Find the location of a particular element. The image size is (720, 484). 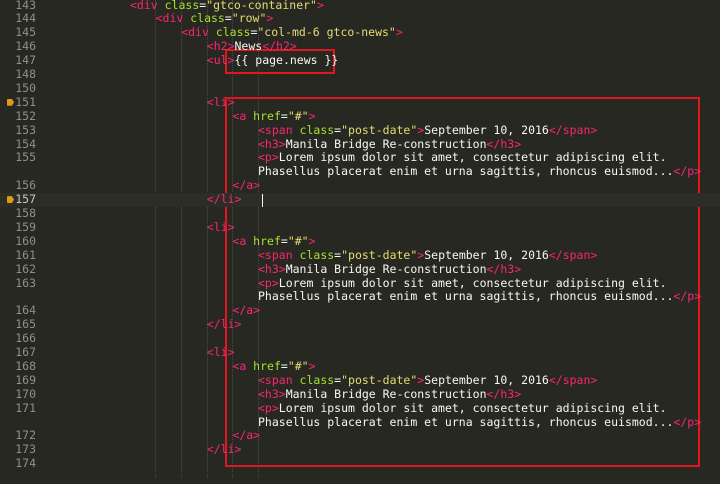

code-token: class is located at coordinates (182, 6).